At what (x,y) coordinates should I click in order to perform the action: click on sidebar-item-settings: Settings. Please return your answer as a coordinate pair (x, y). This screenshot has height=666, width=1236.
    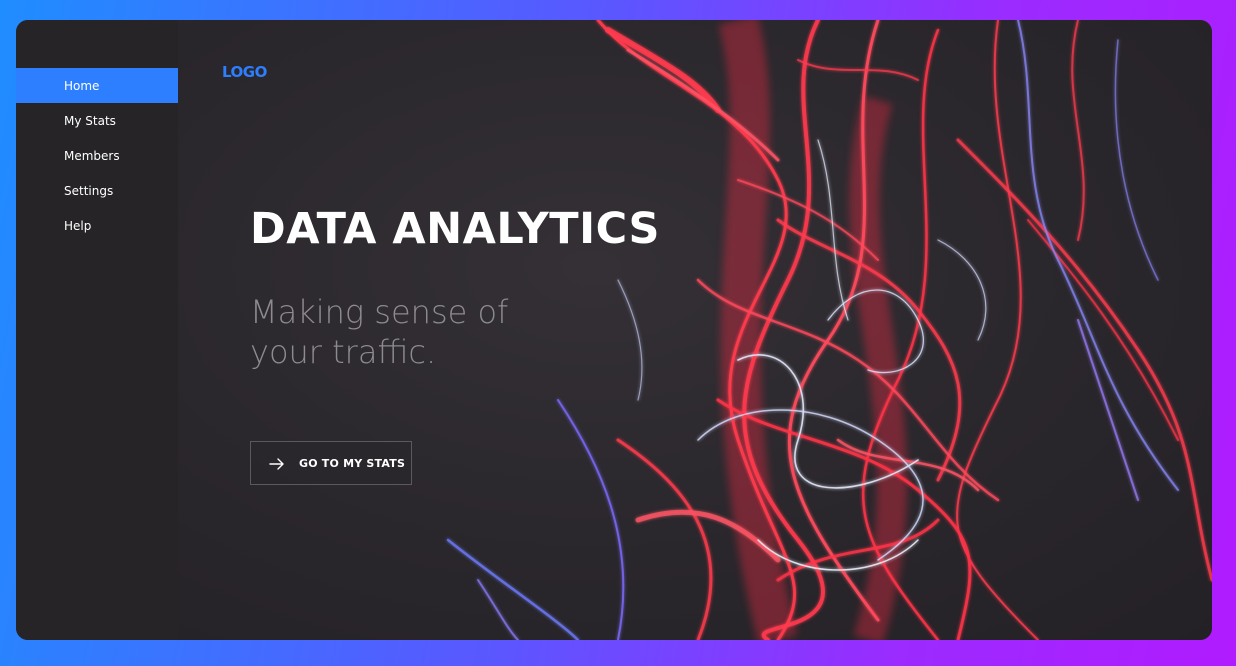
    Looking at the image, I should click on (97, 190).